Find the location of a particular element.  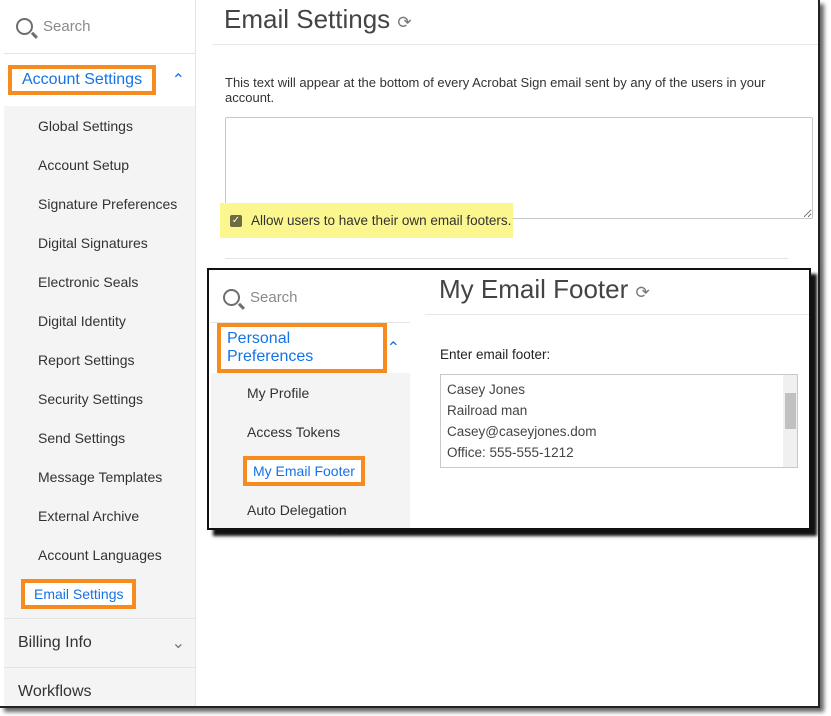

item-label: Message Templates is located at coordinates (100, 476).